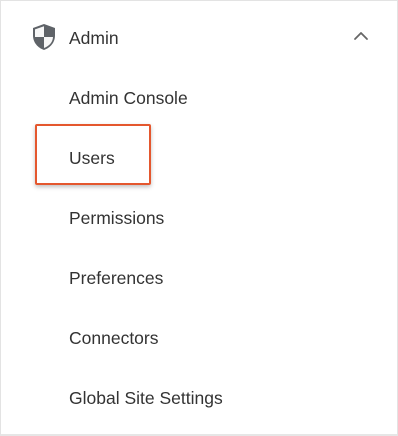  I want to click on menu-item-connectors: Connectors, so click(199, 337).